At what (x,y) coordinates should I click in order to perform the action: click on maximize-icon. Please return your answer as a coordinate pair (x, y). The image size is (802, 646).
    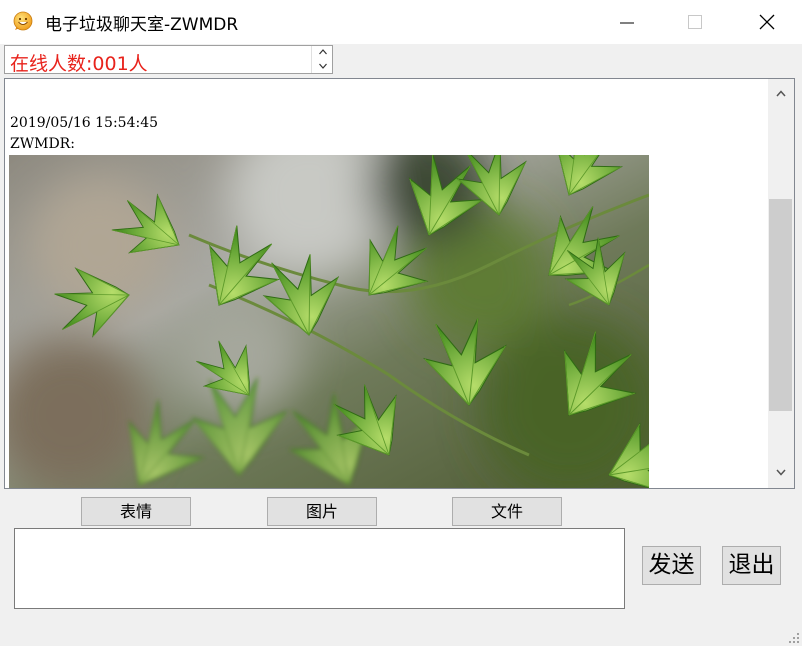
    Looking at the image, I should click on (695, 22).